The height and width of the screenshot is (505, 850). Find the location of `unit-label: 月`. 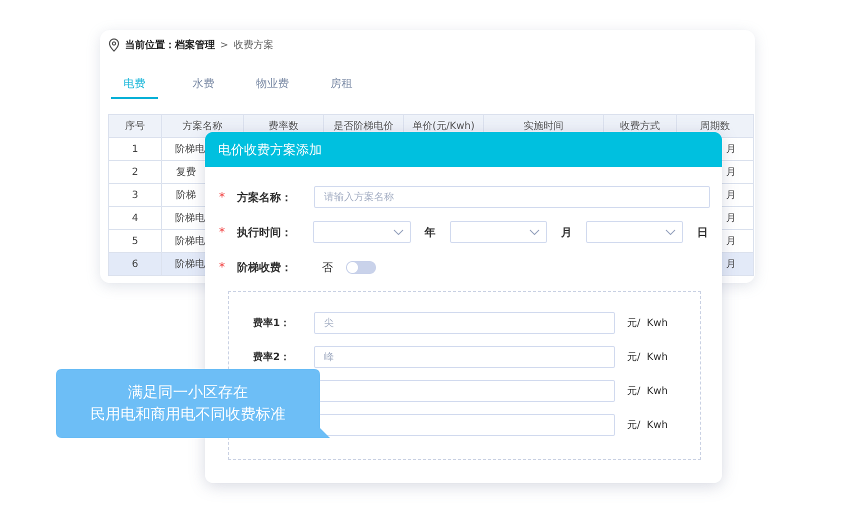

unit-label: 月 is located at coordinates (566, 232).